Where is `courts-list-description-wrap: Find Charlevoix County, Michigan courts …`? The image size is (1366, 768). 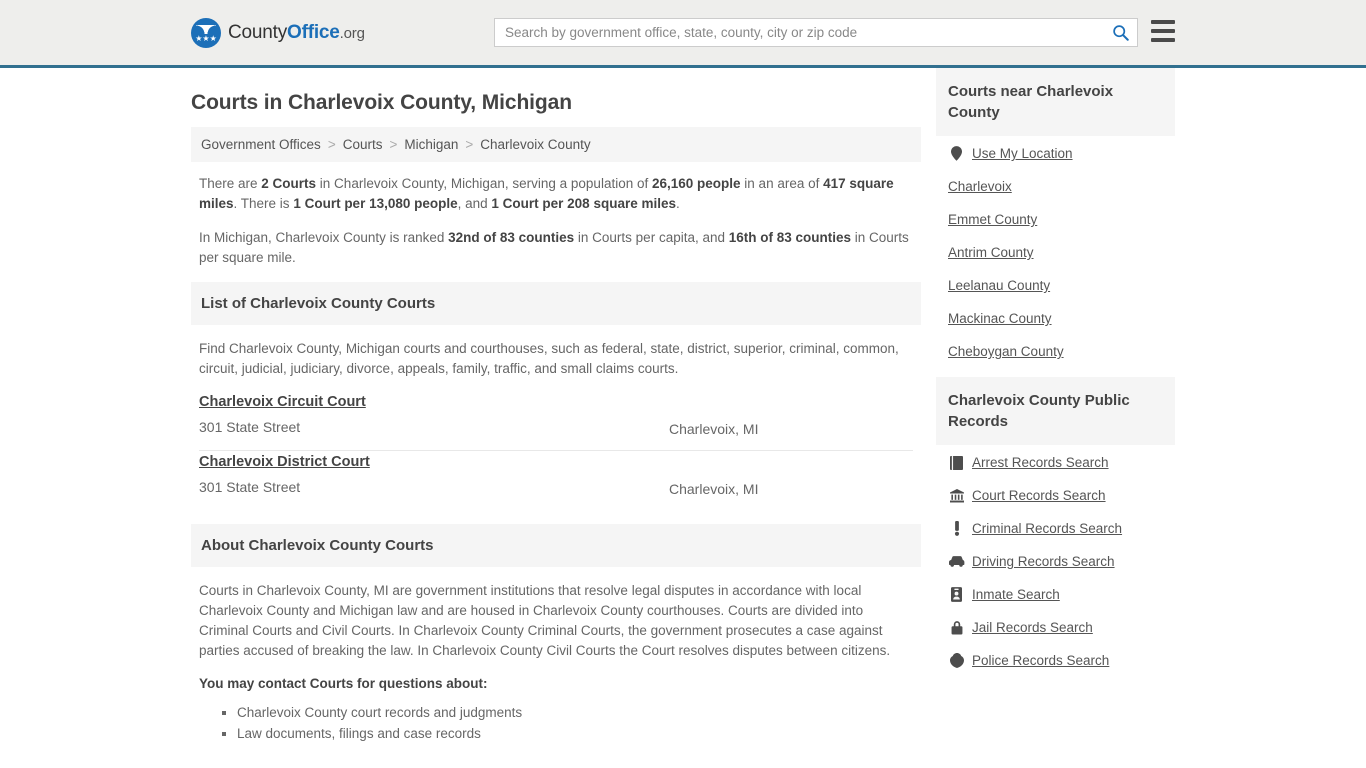
courts-list-description-wrap: Find Charlevoix County, Michigan courts … is located at coordinates (556, 352).